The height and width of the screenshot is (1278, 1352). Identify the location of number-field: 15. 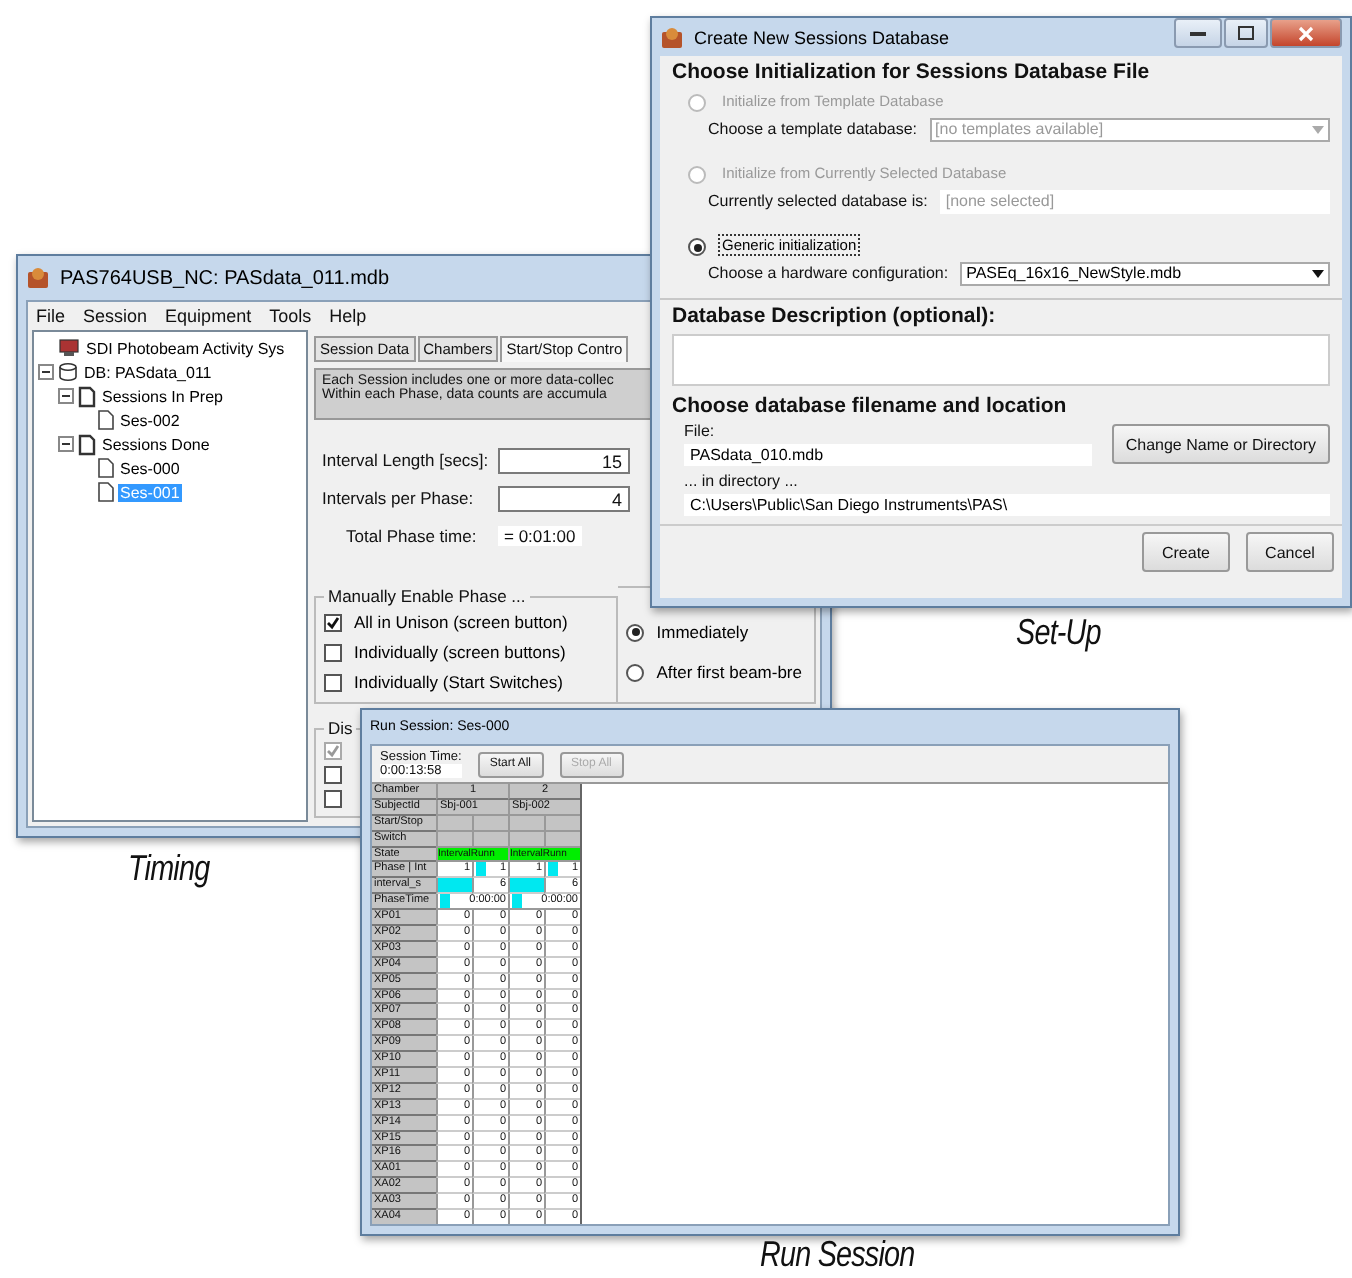
(564, 460).